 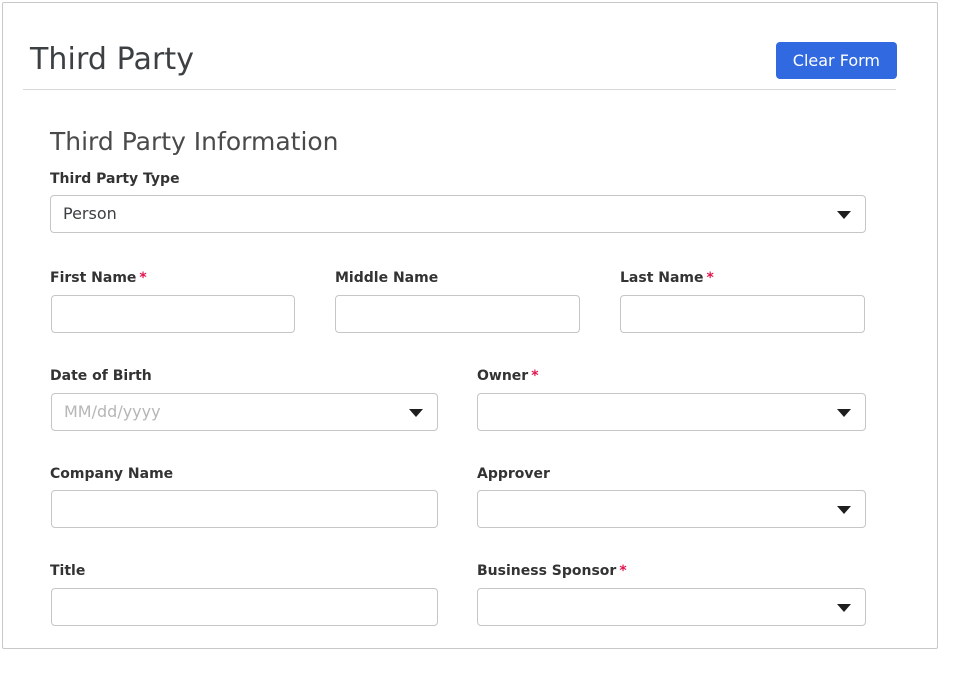 I want to click on third-party-type-value: Person, so click(x=90, y=213).